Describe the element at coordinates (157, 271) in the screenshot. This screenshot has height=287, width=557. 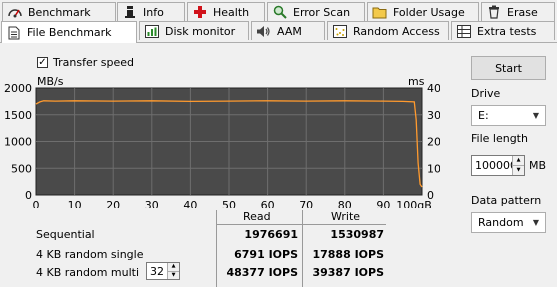
I see `queue-depth-value: 32` at that location.